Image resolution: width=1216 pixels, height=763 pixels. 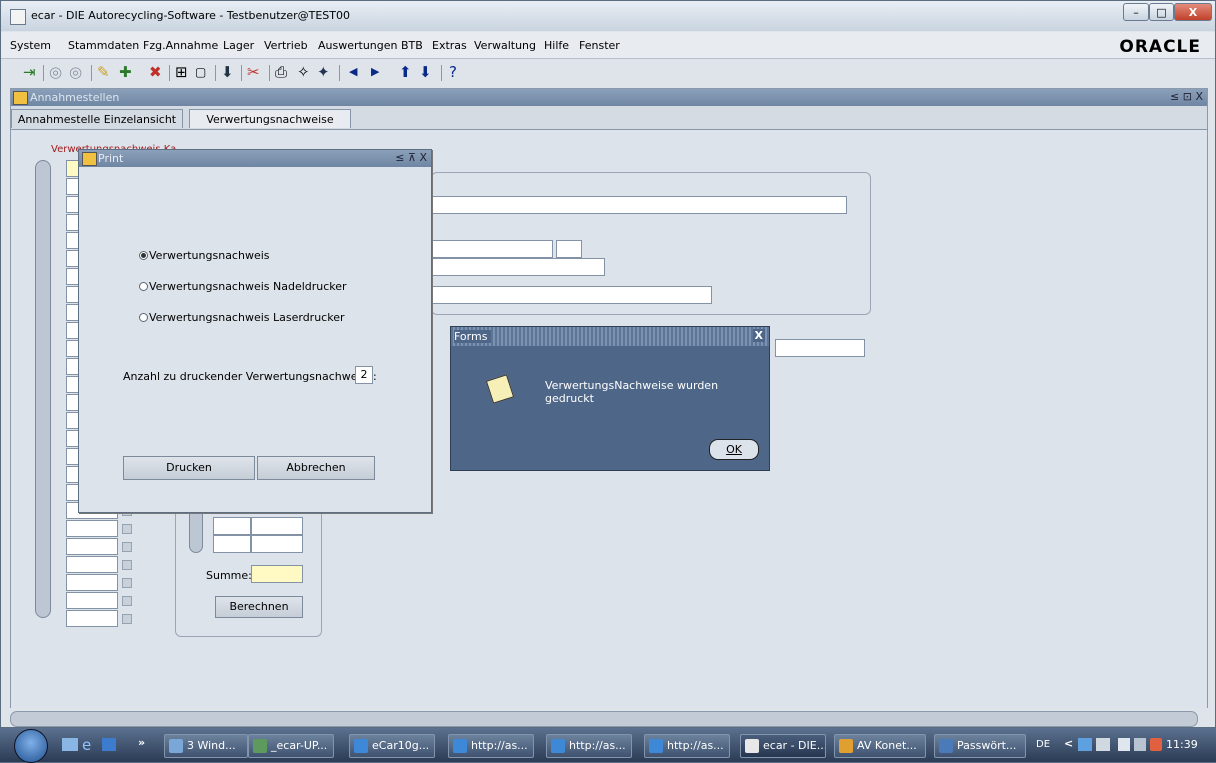 I want to click on note-icon, so click(x=500, y=389).